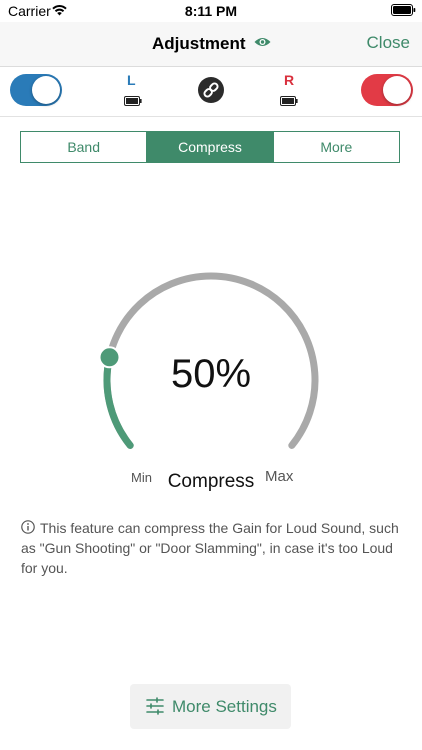 The width and height of the screenshot is (422, 750). Describe the element at coordinates (131, 80) in the screenshot. I see `left-ear-label: L` at that location.